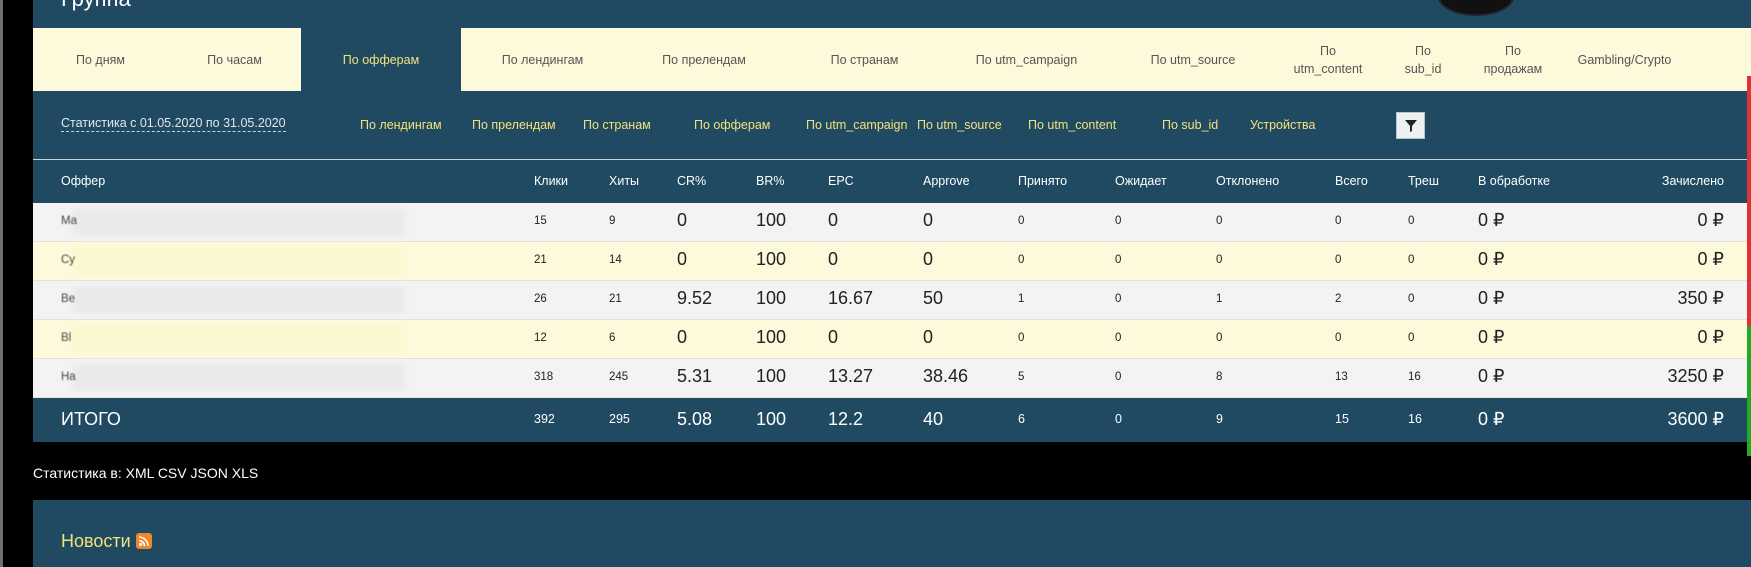  What do you see at coordinates (1693, 181) in the screenshot?
I see `col-credited: Зачислено` at bounding box center [1693, 181].